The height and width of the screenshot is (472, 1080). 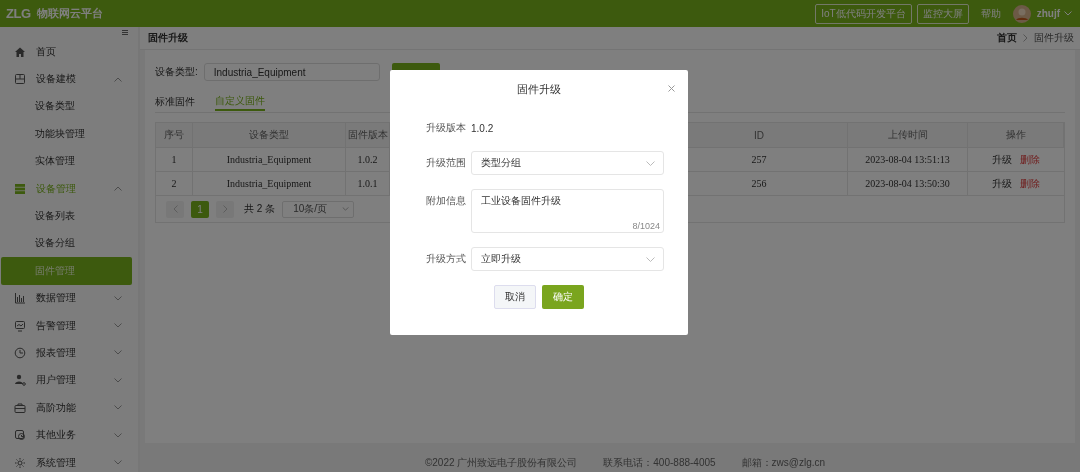 I want to click on home-icon, so click(x=20, y=51).